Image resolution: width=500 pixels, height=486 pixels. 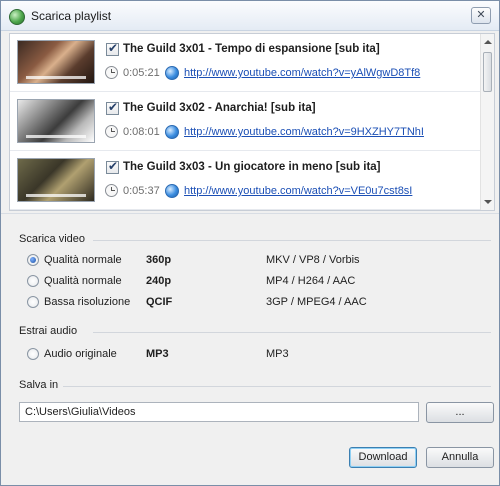 I want to click on item-duration: 0:05:37, so click(x=141, y=191).